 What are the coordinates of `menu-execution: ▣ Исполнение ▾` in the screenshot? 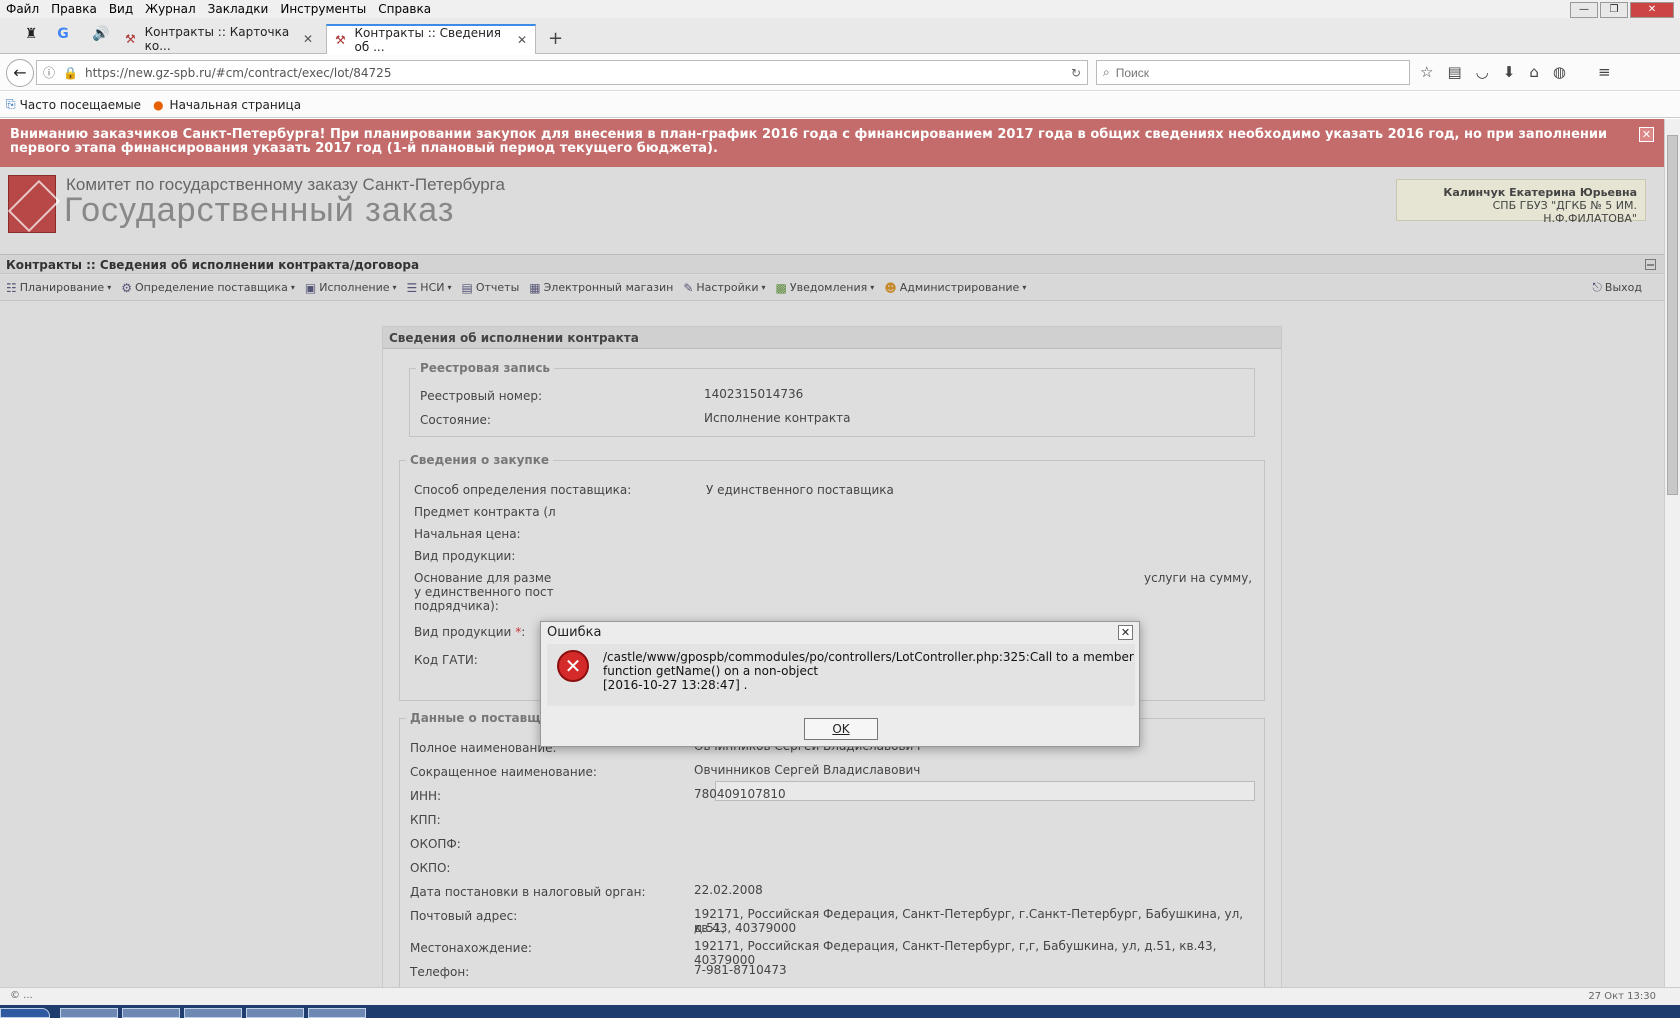 It's located at (351, 288).